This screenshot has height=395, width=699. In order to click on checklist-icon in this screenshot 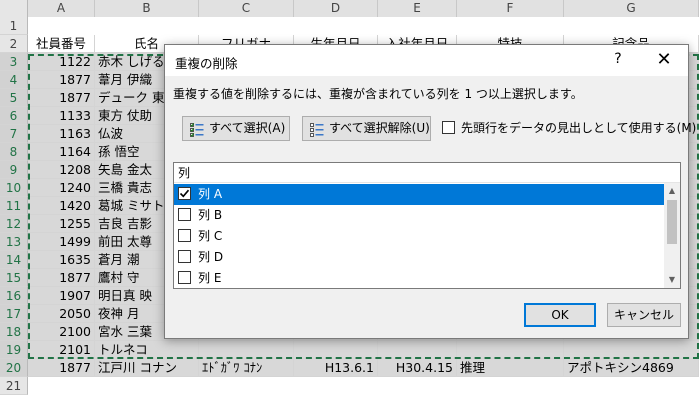, I will do `click(197, 129)`.